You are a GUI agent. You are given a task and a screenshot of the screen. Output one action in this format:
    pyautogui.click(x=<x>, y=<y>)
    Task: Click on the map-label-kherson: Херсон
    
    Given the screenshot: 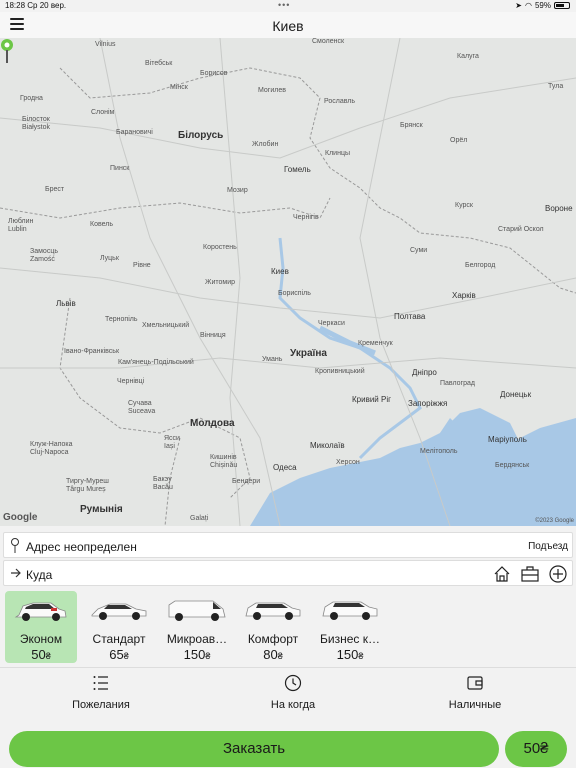 What is the action you would take?
    pyautogui.click(x=348, y=462)
    